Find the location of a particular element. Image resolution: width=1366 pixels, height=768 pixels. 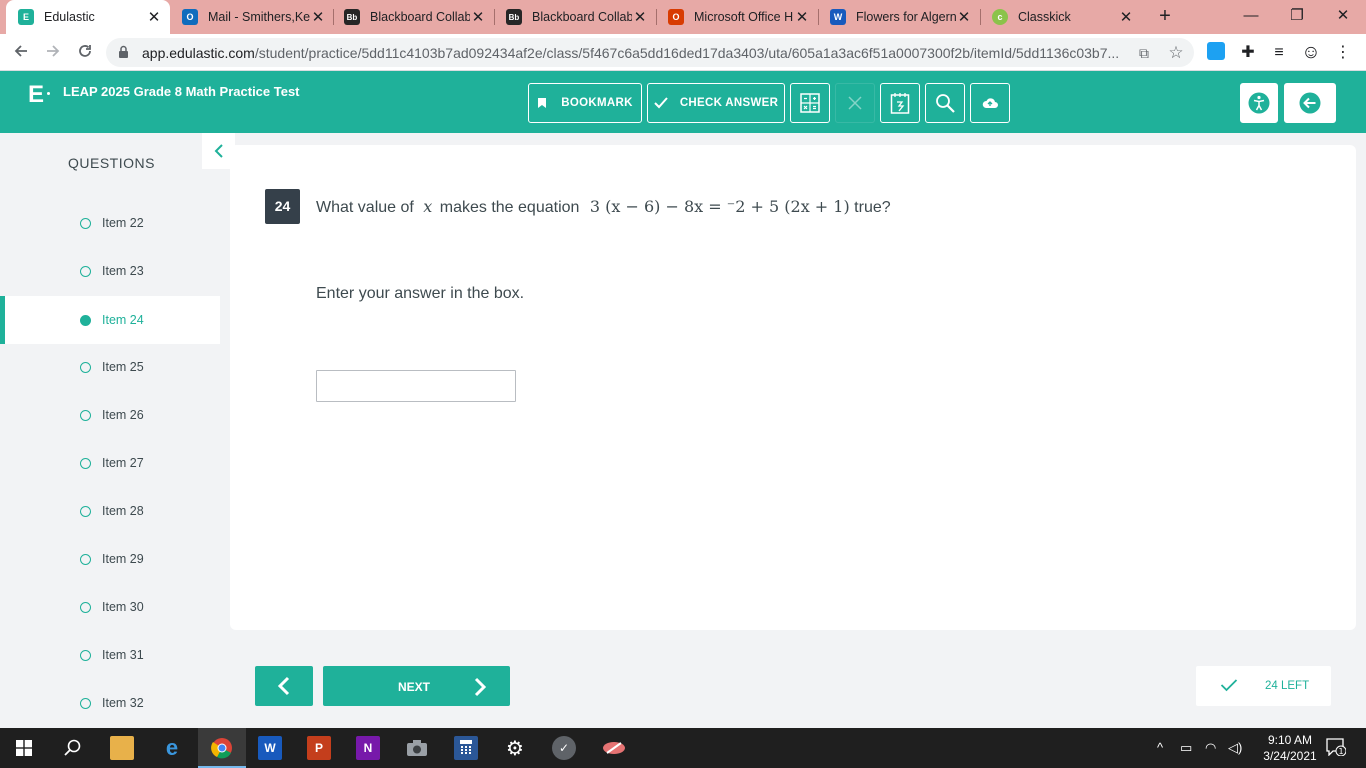

sidebar-item-31: Item 31 is located at coordinates (110, 655).